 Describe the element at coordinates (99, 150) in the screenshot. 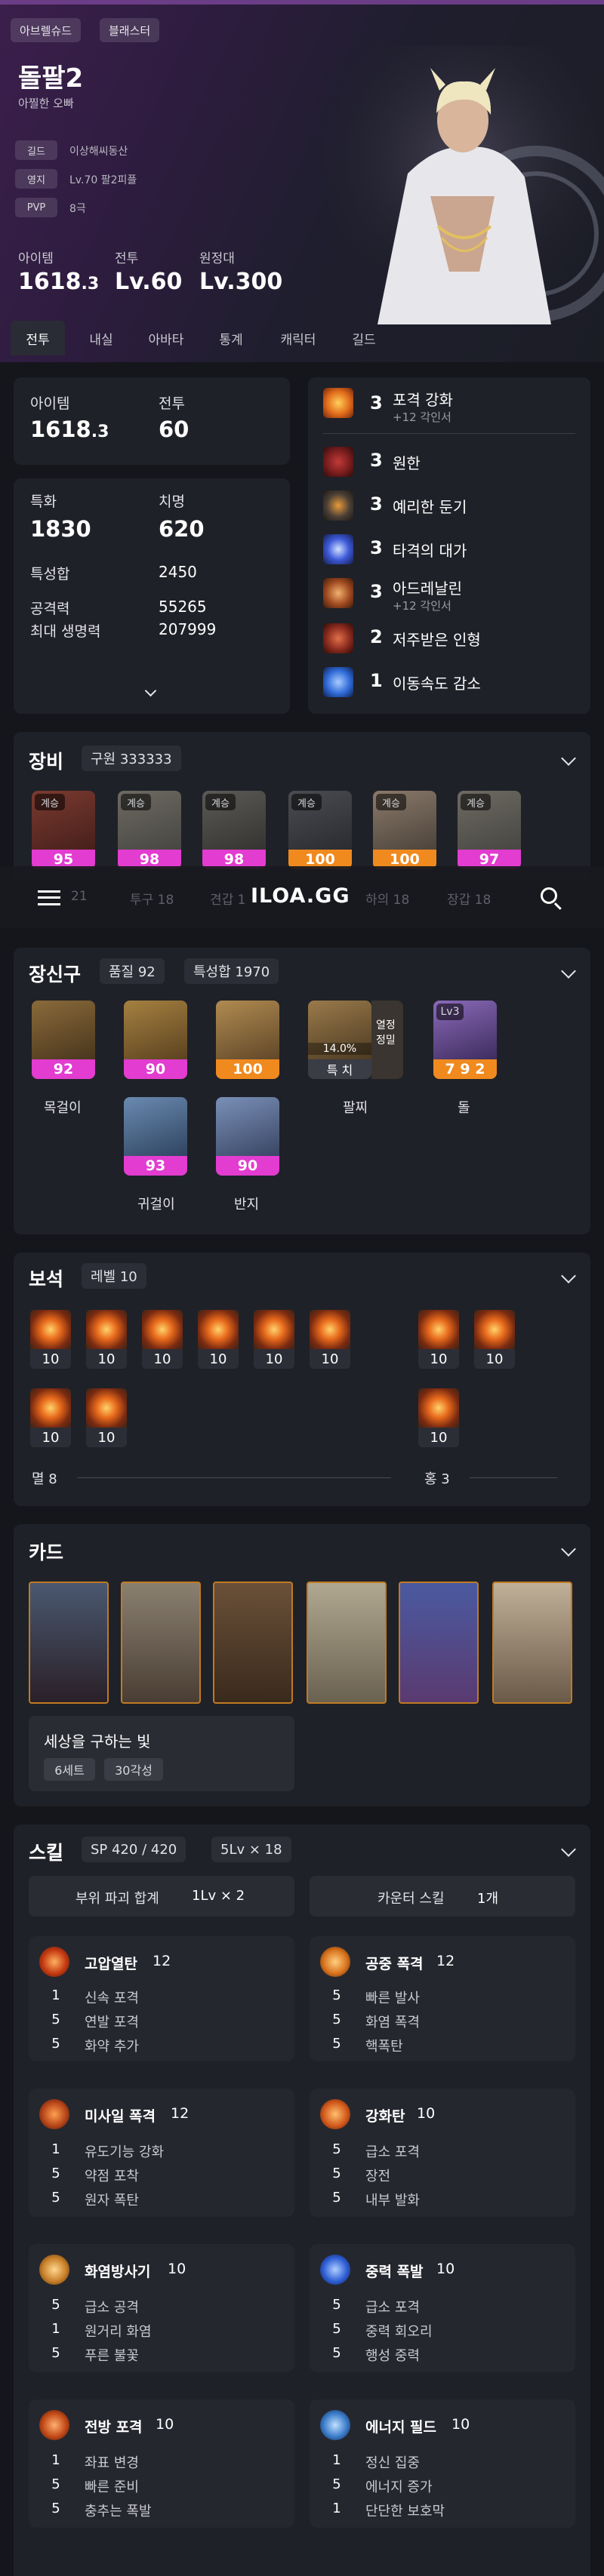

I see `guild-value: 이상해씨동산` at that location.